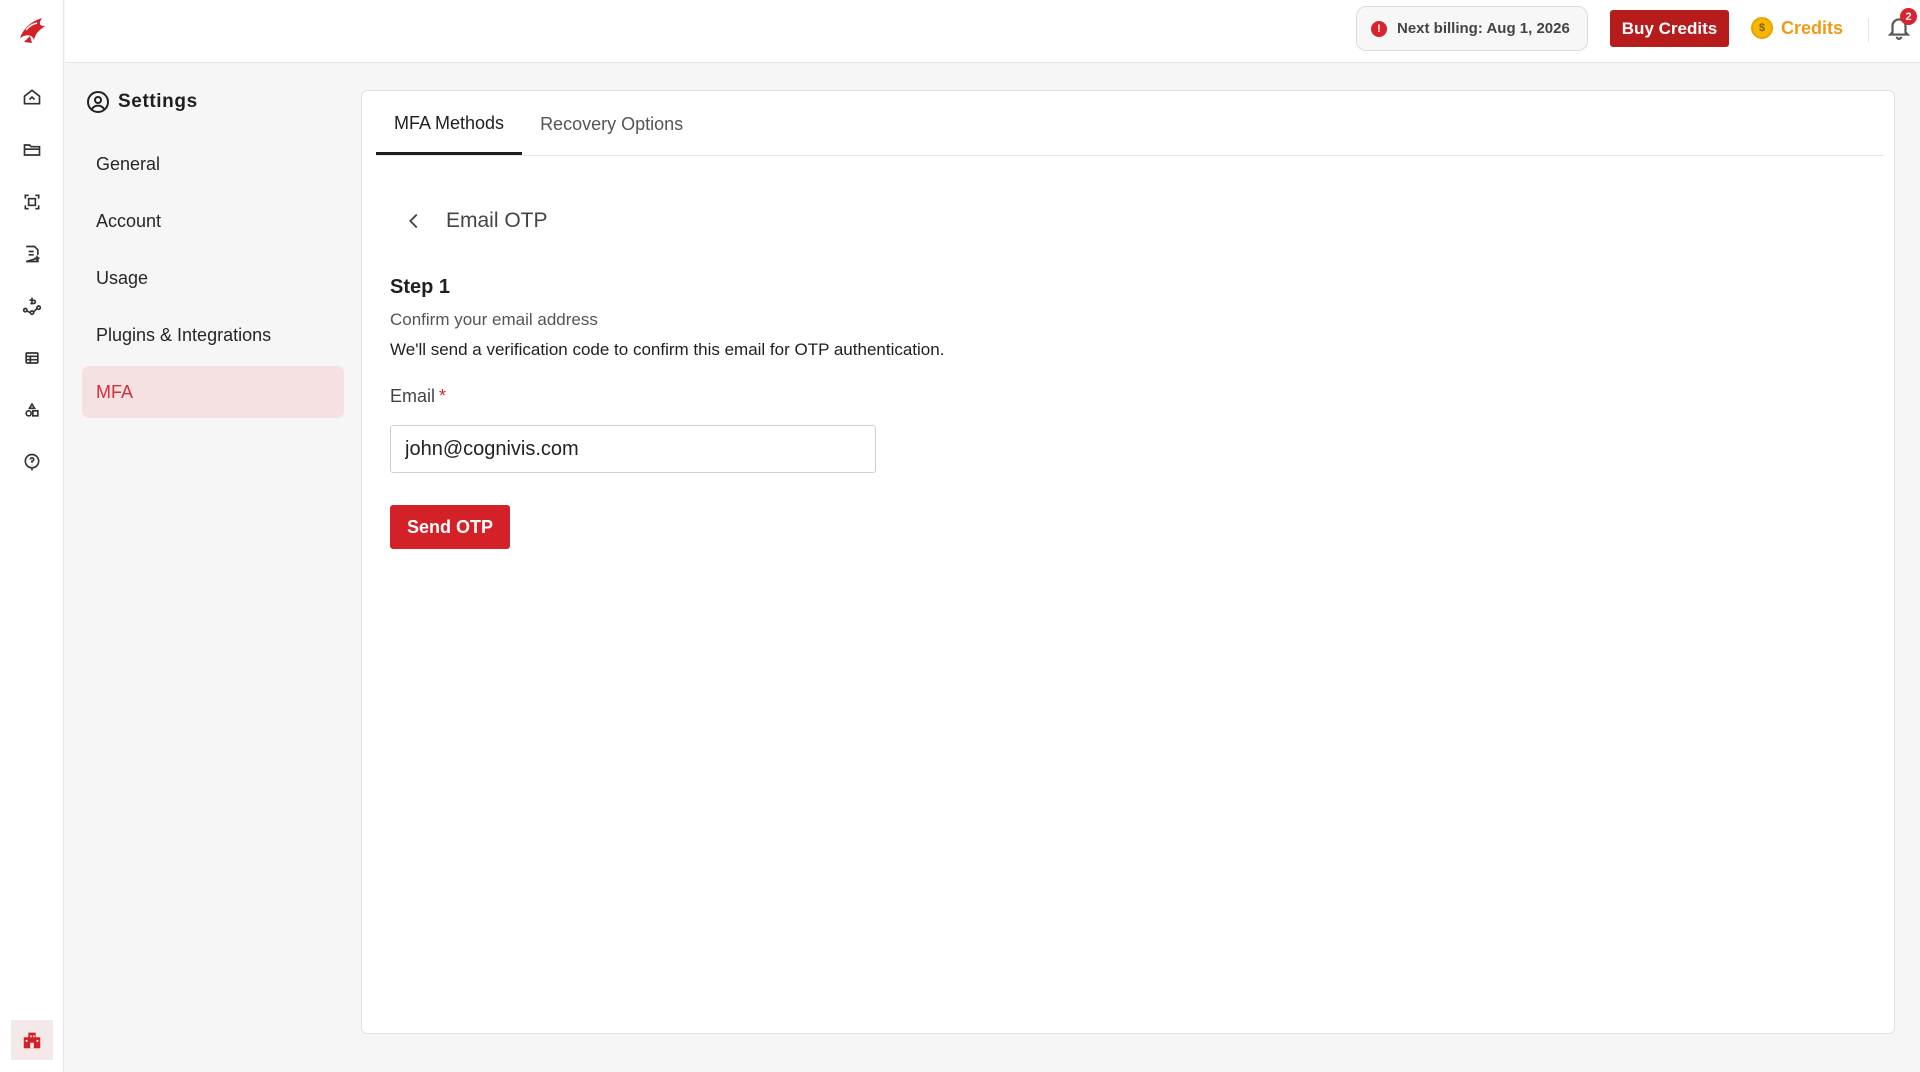  What do you see at coordinates (1379, 28) in the screenshot?
I see `info-icon: !` at bounding box center [1379, 28].